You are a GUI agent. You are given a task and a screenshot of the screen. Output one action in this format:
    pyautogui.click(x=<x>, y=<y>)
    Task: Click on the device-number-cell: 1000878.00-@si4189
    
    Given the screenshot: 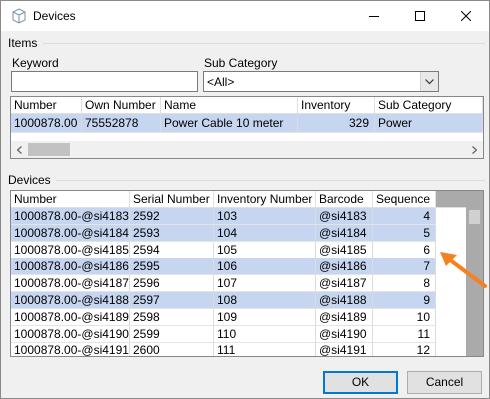 What is the action you would take?
    pyautogui.click(x=70, y=317)
    